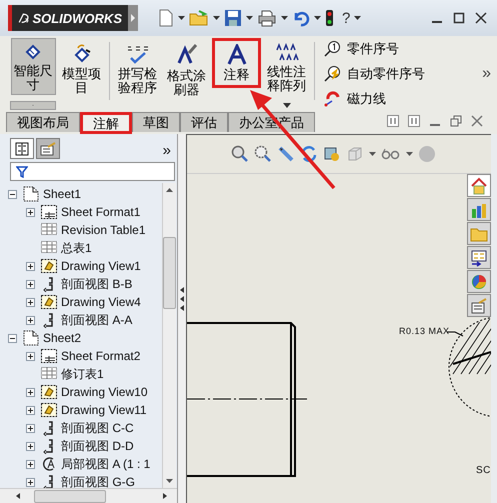 The image size is (497, 503). What do you see at coordinates (96, 320) in the screenshot?
I see `tree-item: 剖面视图 A-A` at bounding box center [96, 320].